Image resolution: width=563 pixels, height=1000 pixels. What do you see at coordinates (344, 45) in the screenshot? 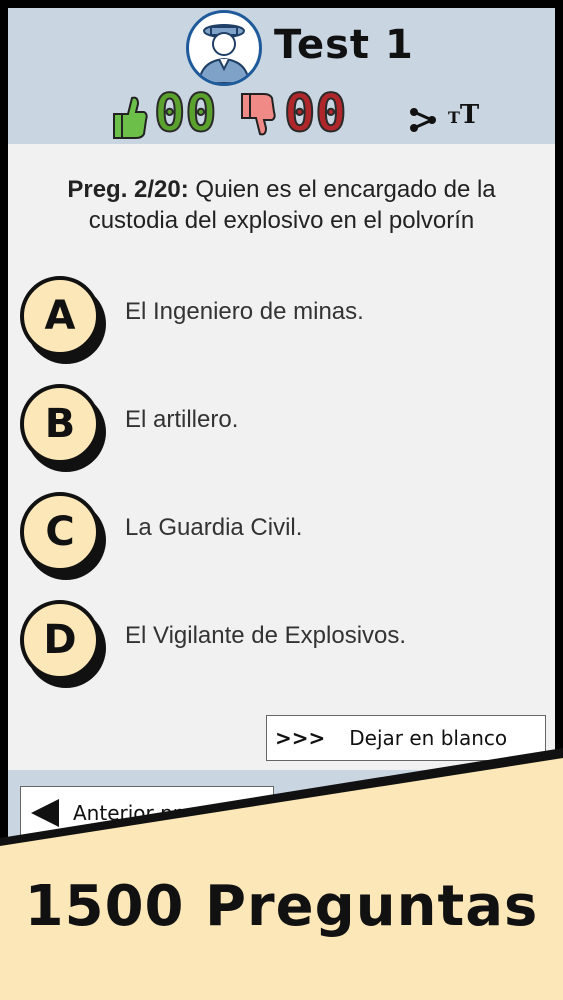
I see `test-title: Test 1` at bounding box center [344, 45].